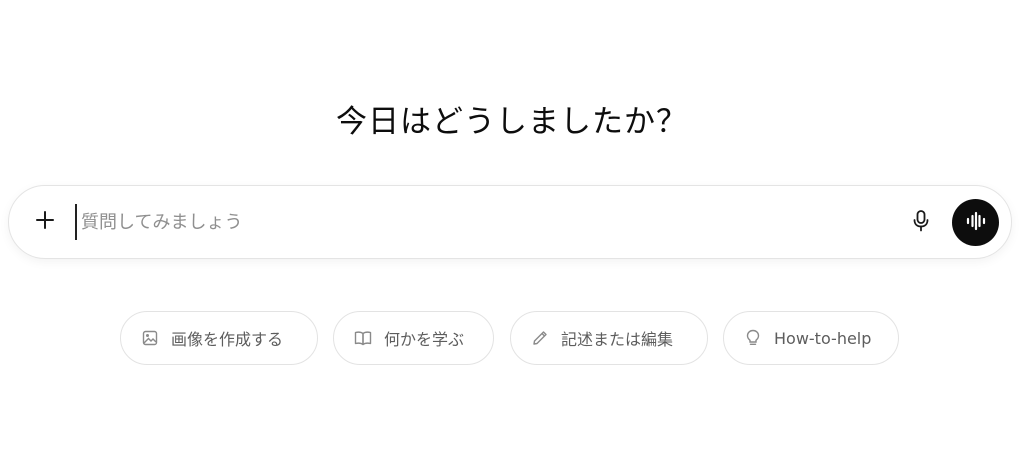 This screenshot has height=458, width=1024. I want to click on microphone-icon, so click(921, 223).